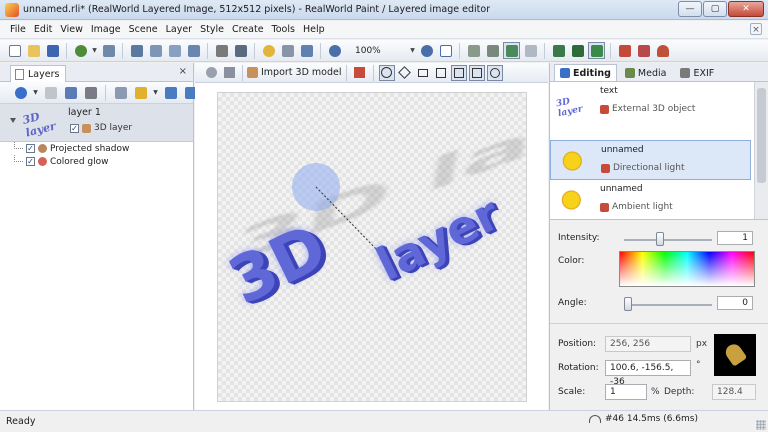  What do you see at coordinates (511, 50) in the screenshot?
I see `layer-mode-icon` at bounding box center [511, 50].